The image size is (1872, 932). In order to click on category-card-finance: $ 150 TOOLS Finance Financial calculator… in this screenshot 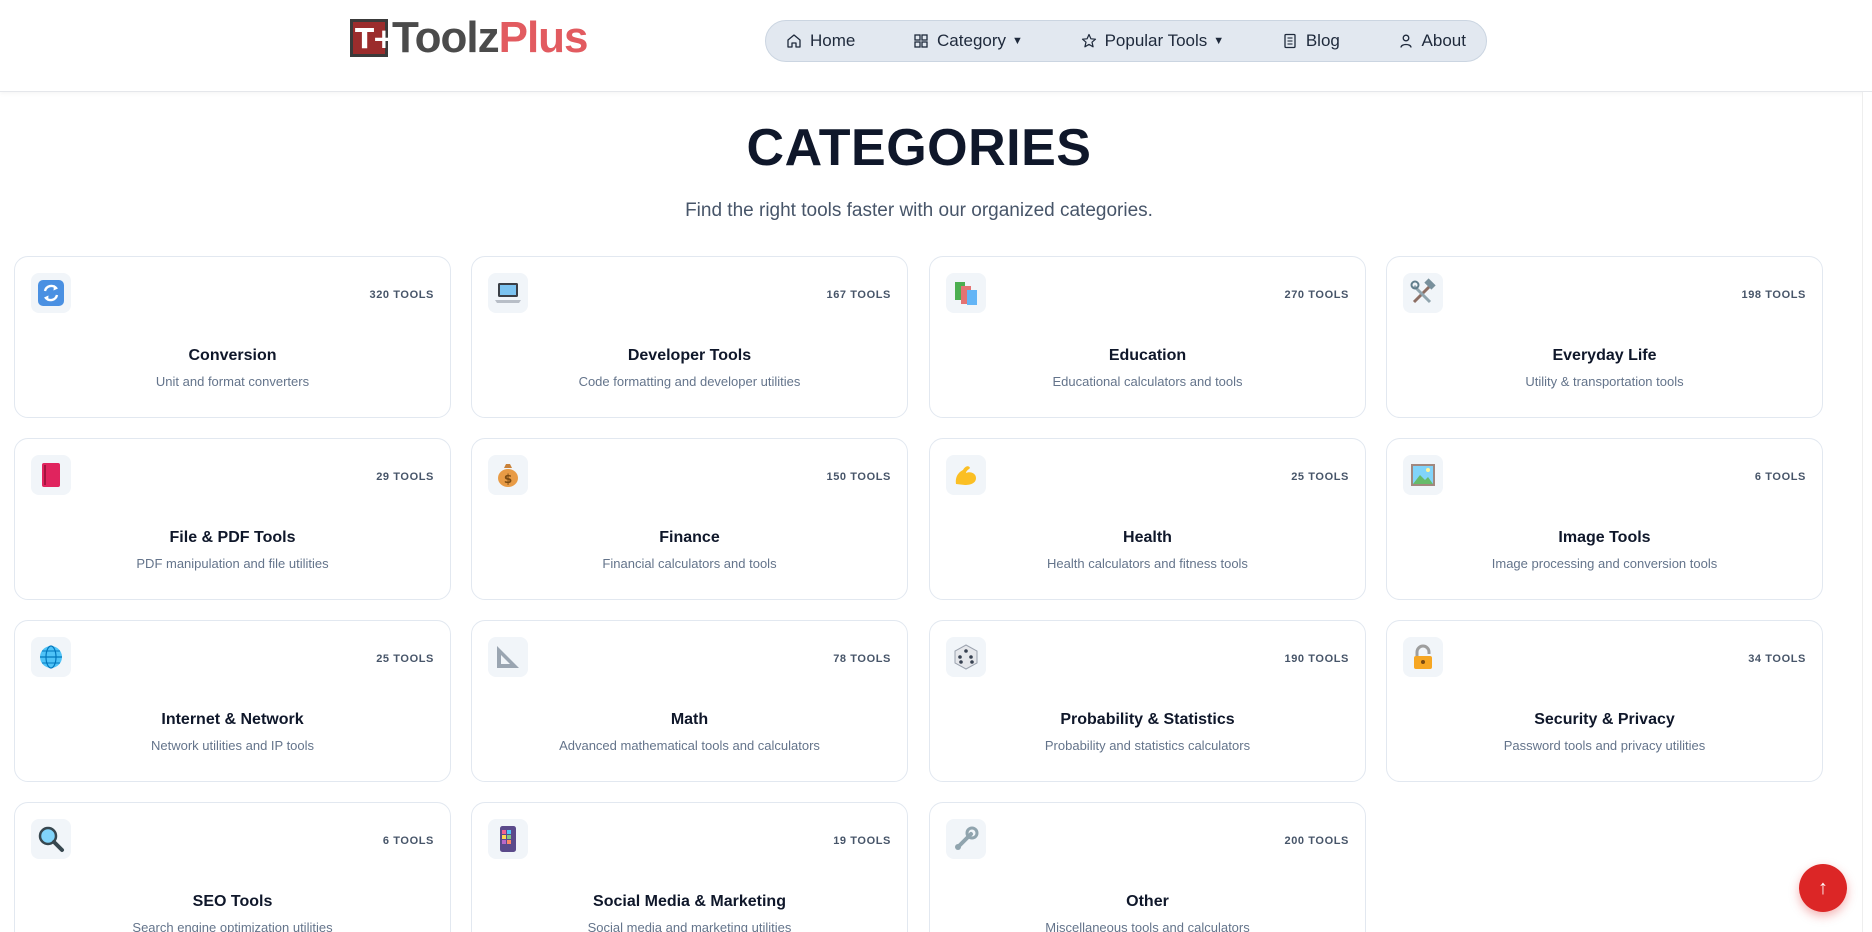, I will do `click(689, 519)`.